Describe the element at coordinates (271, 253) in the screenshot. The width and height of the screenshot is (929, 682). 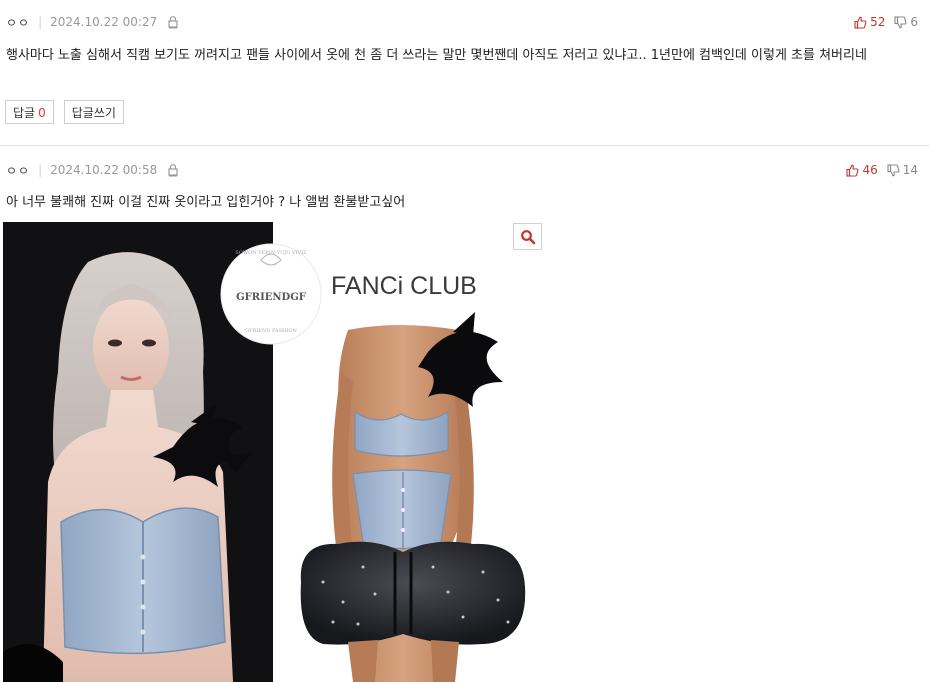
I see `logo-top-text: SOWON·YERIN·YUJU·VIVIZ` at that location.